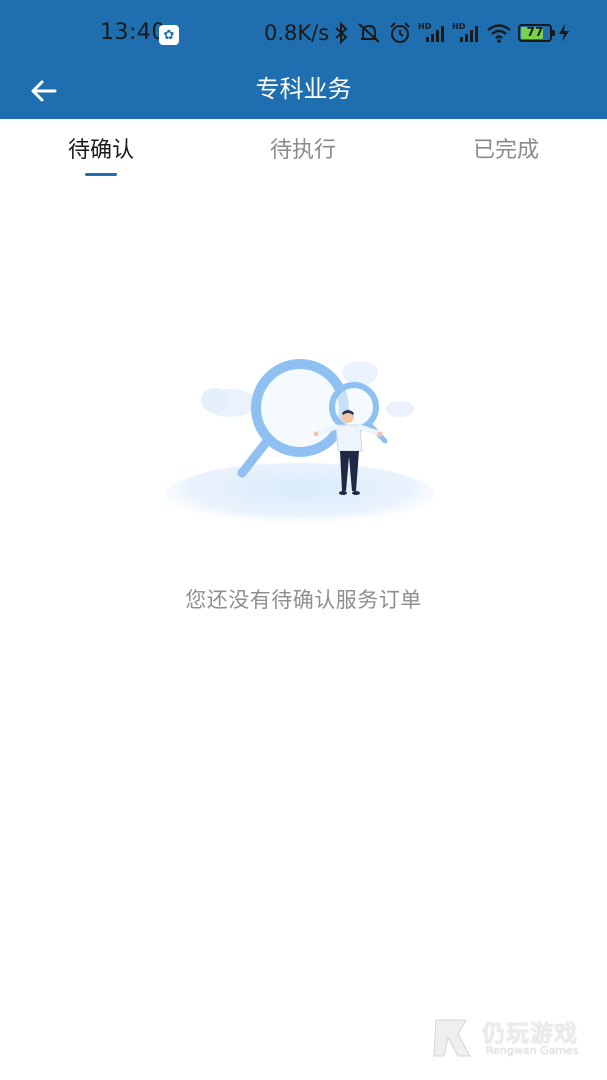 This screenshot has height=1080, width=607. What do you see at coordinates (101, 174) in the screenshot?
I see `active-tab-indicator` at bounding box center [101, 174].